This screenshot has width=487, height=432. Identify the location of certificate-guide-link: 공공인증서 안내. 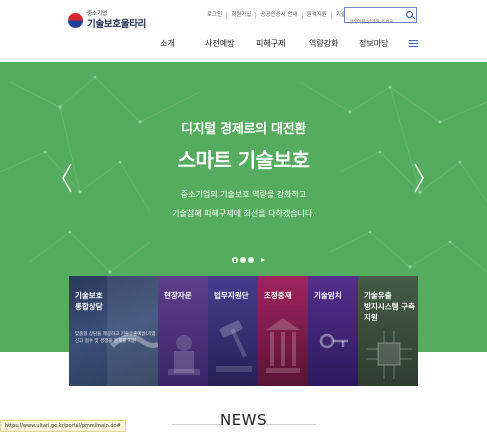
(278, 15).